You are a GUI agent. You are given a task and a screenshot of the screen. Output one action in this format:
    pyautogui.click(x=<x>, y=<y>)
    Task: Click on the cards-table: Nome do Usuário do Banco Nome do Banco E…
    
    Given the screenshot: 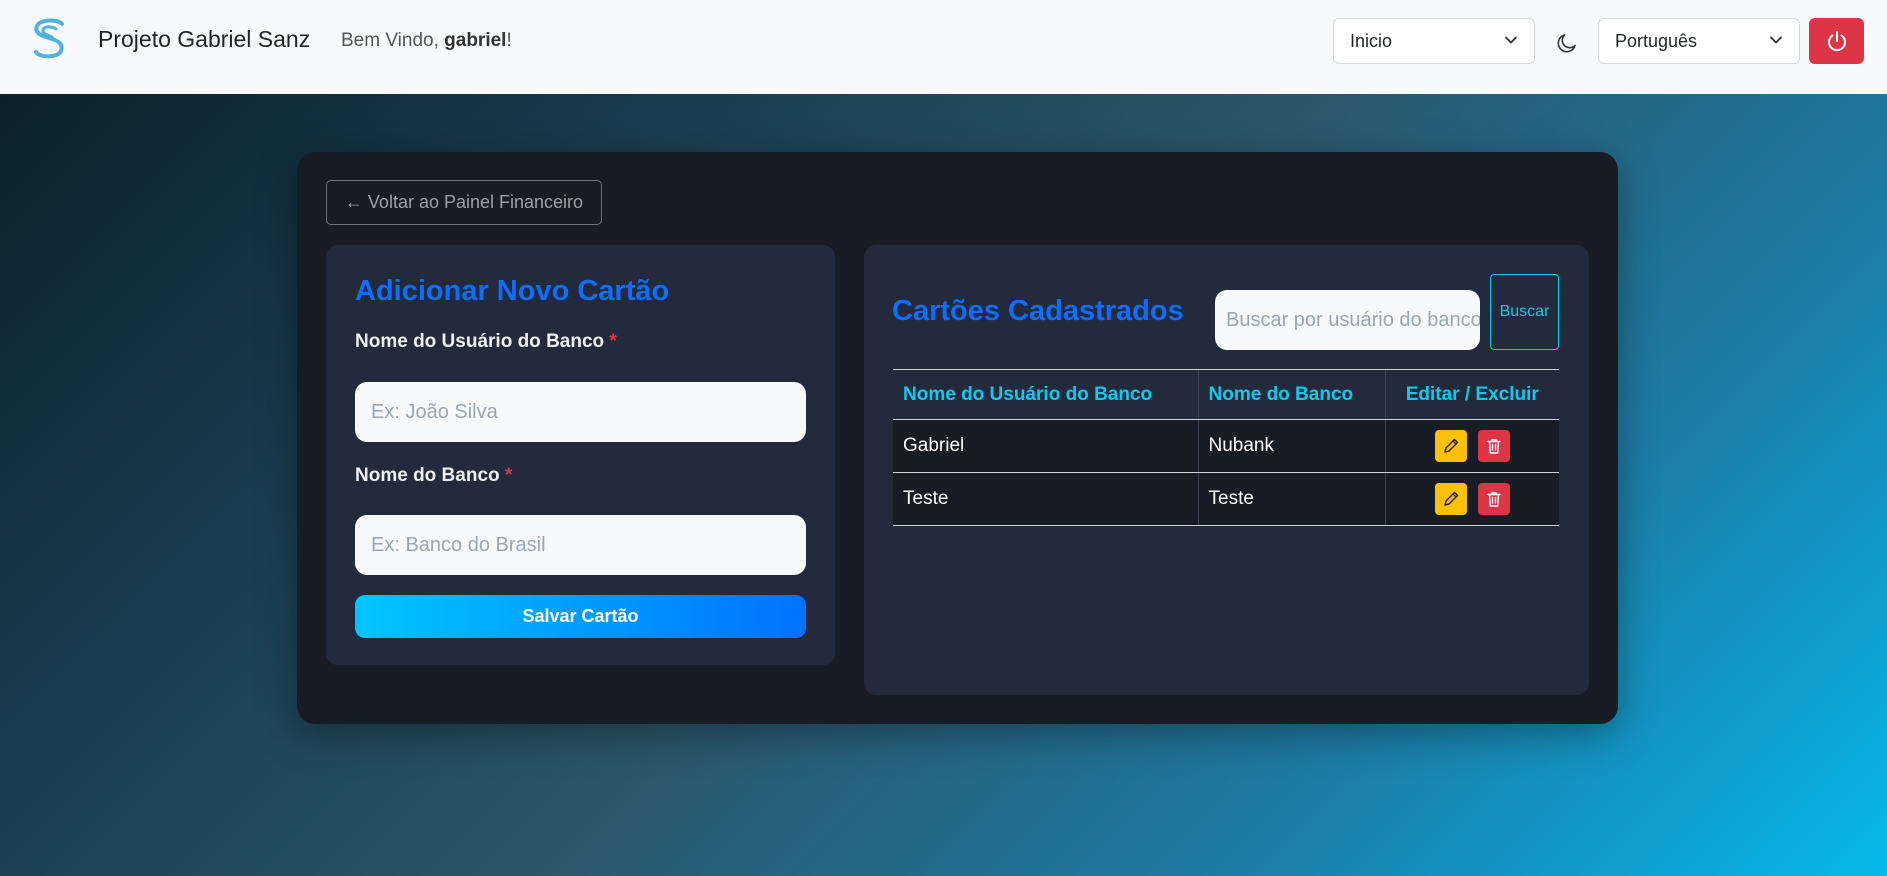 What is the action you would take?
    pyautogui.click(x=1226, y=447)
    